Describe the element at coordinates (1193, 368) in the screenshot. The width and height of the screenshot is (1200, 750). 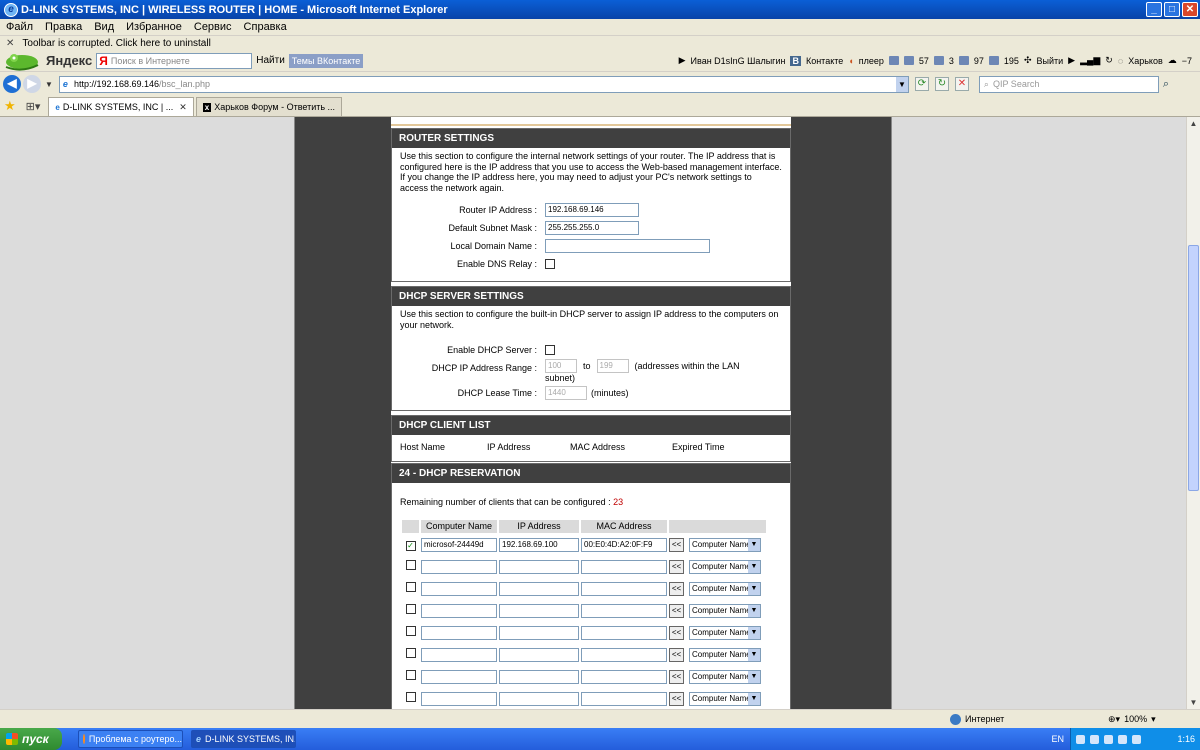
I see `scroll-thumb` at that location.